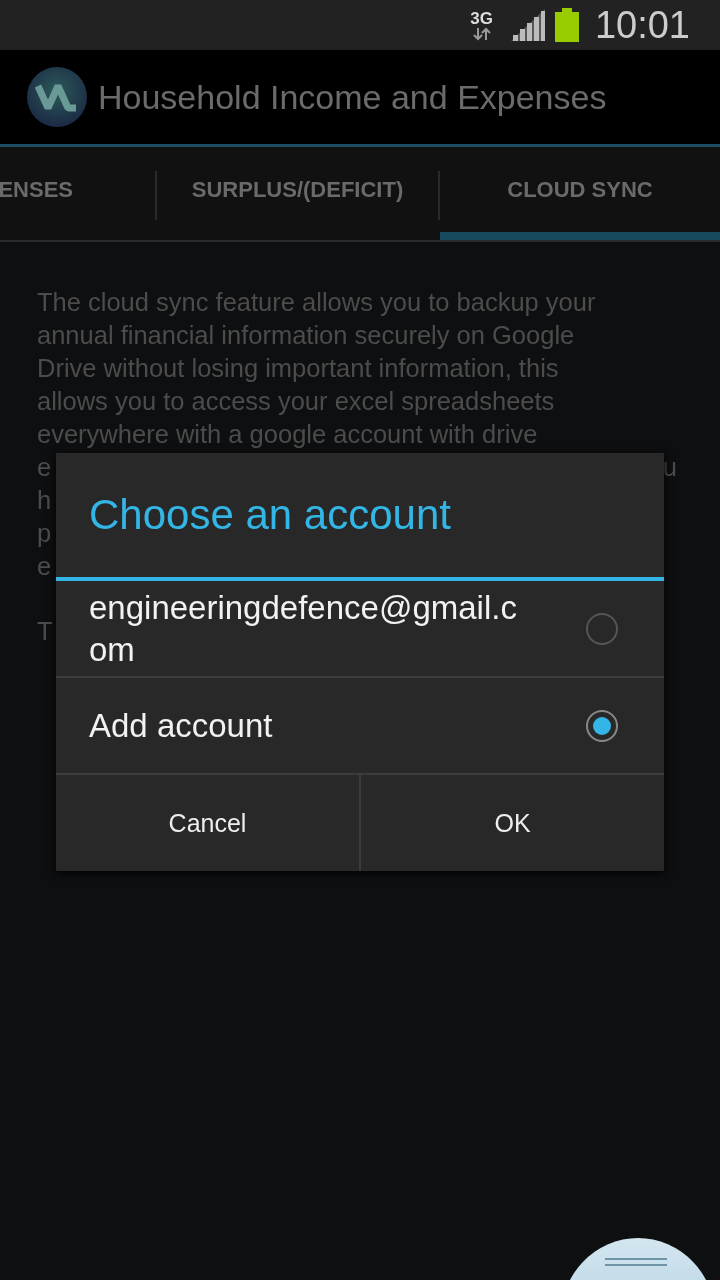 The height and width of the screenshot is (1280, 720). What do you see at coordinates (352, 97) in the screenshot?
I see `app-title: Household Income and Expenses` at bounding box center [352, 97].